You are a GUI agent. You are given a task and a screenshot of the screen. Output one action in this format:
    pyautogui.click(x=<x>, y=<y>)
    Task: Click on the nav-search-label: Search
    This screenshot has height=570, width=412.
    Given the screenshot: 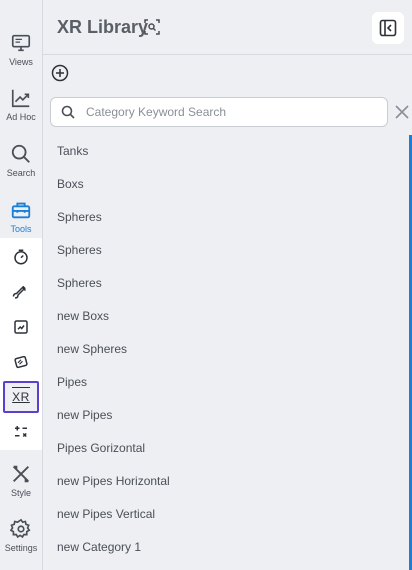 What is the action you would take?
    pyautogui.click(x=21, y=173)
    